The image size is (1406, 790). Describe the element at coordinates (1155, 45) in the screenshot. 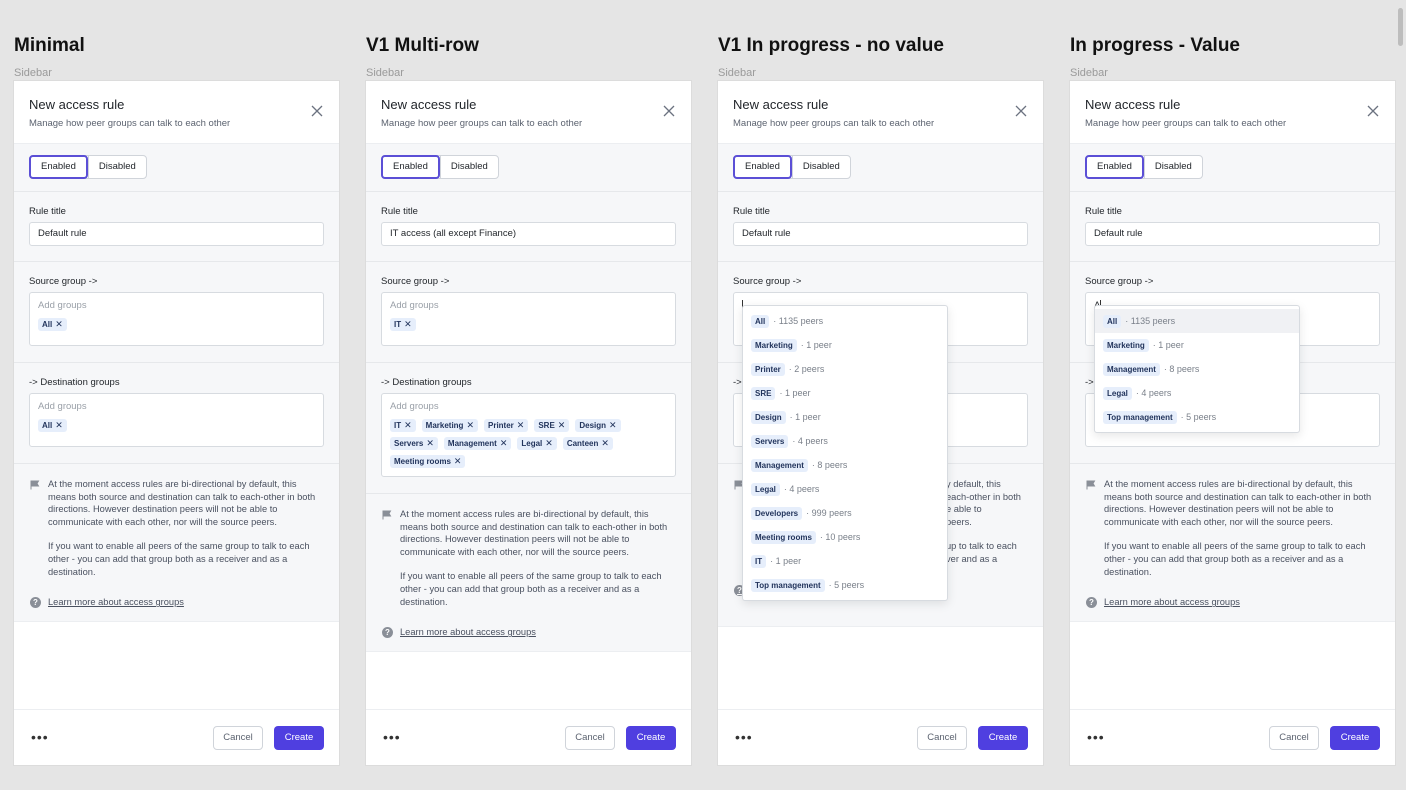

I see `frame-title: In progress - Value` at that location.